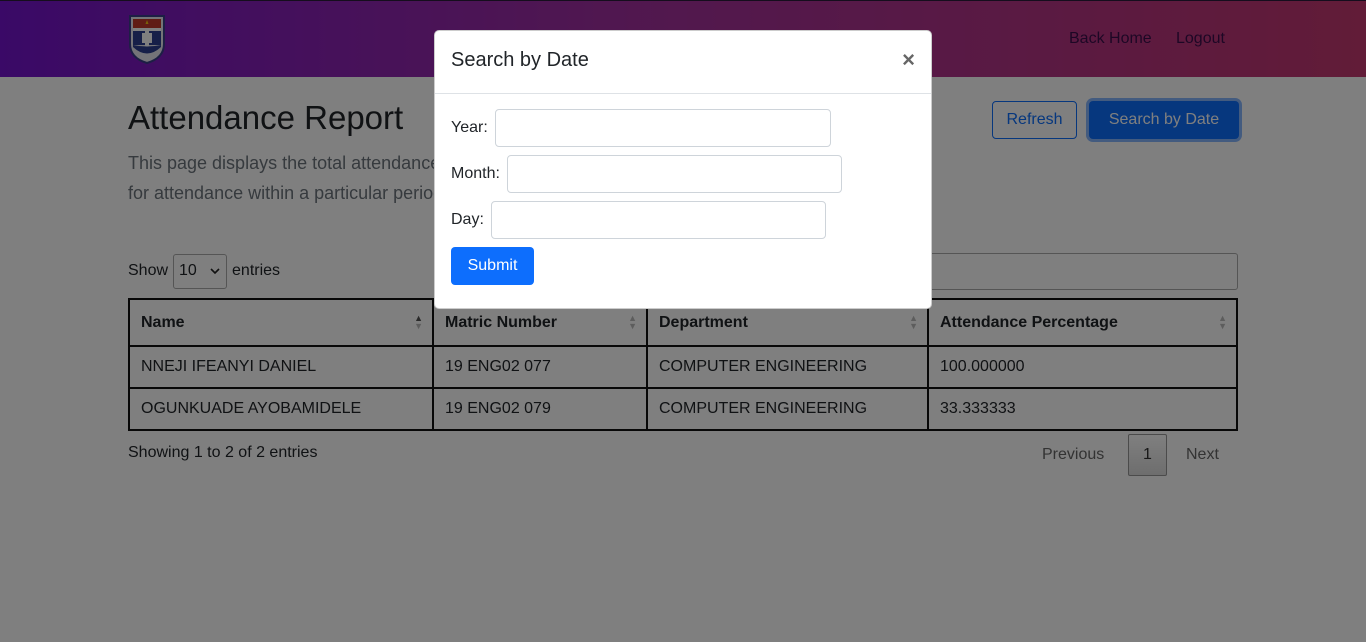 This screenshot has height=642, width=1366. I want to click on year-label: Year:, so click(469, 127).